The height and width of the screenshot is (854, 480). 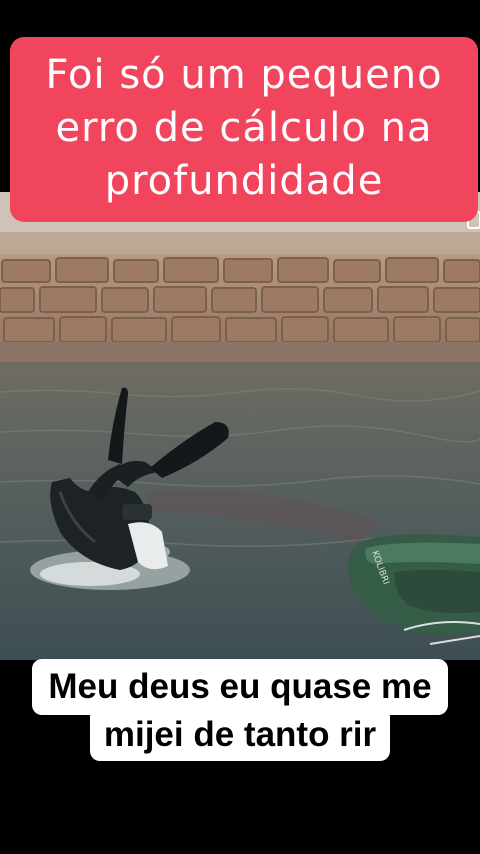 I want to click on caption-bottom-line-2: mijei de tanto rir, so click(x=240, y=735).